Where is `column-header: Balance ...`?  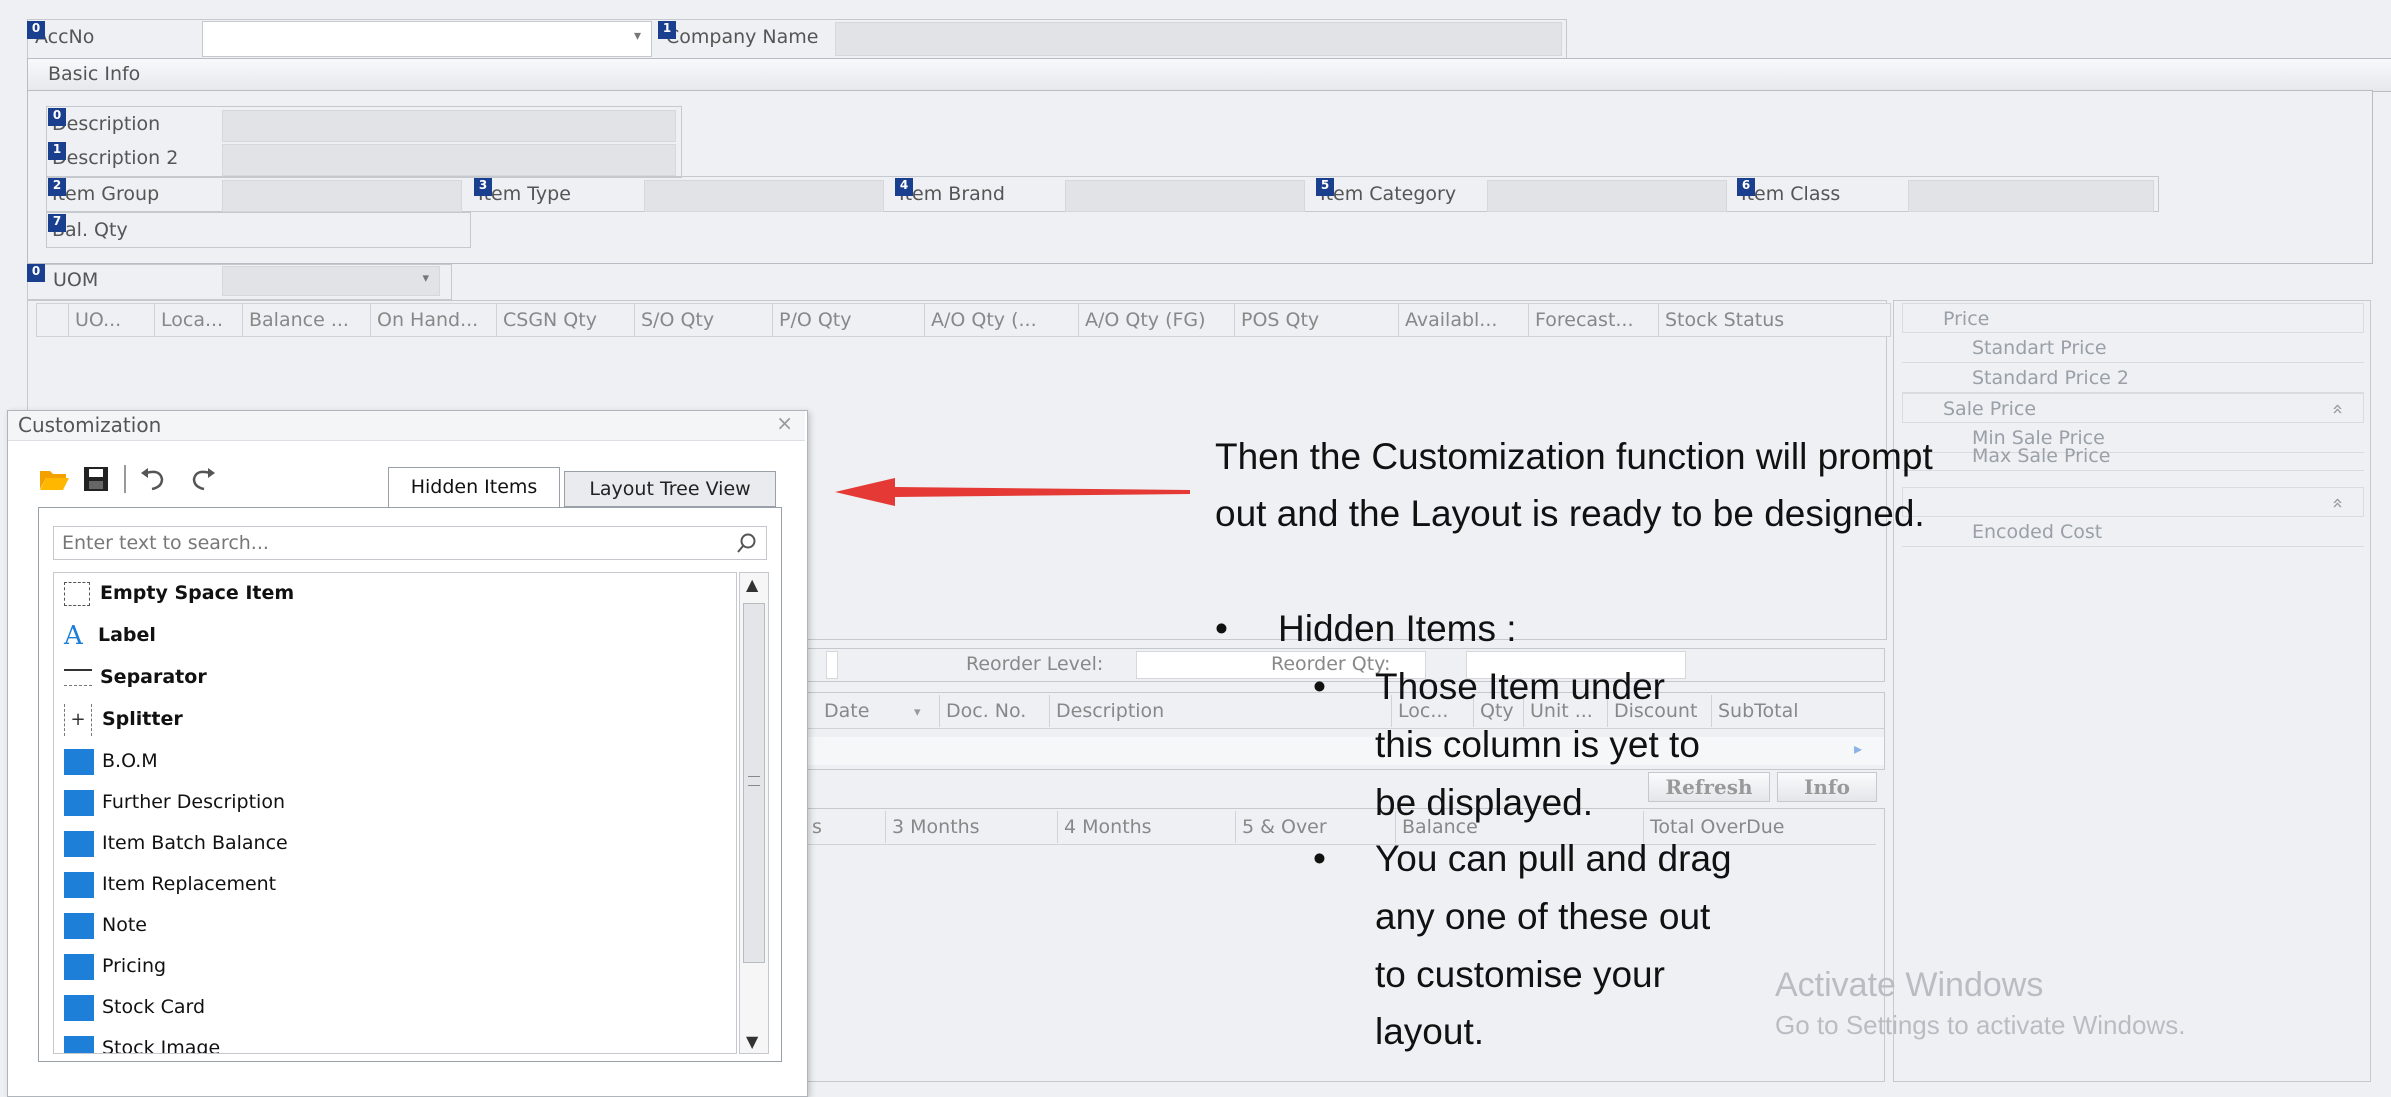 column-header: Balance ... is located at coordinates (307, 320).